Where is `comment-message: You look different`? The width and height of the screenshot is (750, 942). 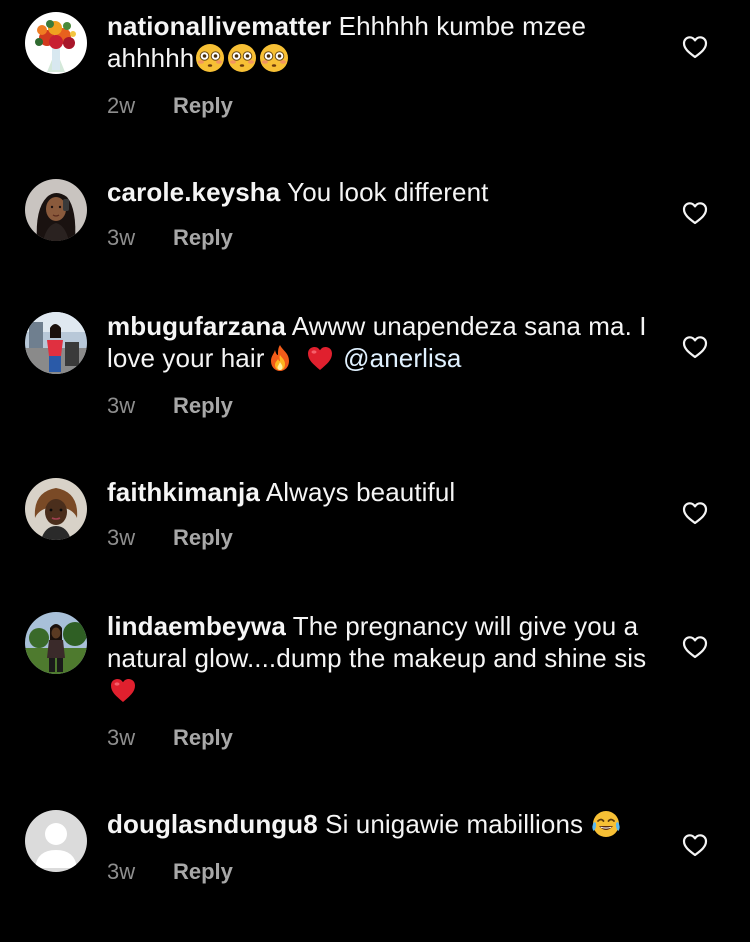 comment-message: You look different is located at coordinates (388, 192).